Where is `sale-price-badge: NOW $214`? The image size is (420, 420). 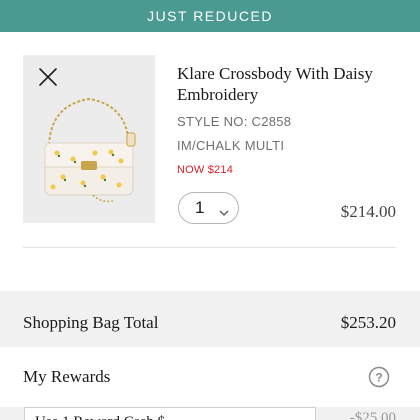 sale-price-badge: NOW $214 is located at coordinates (205, 170).